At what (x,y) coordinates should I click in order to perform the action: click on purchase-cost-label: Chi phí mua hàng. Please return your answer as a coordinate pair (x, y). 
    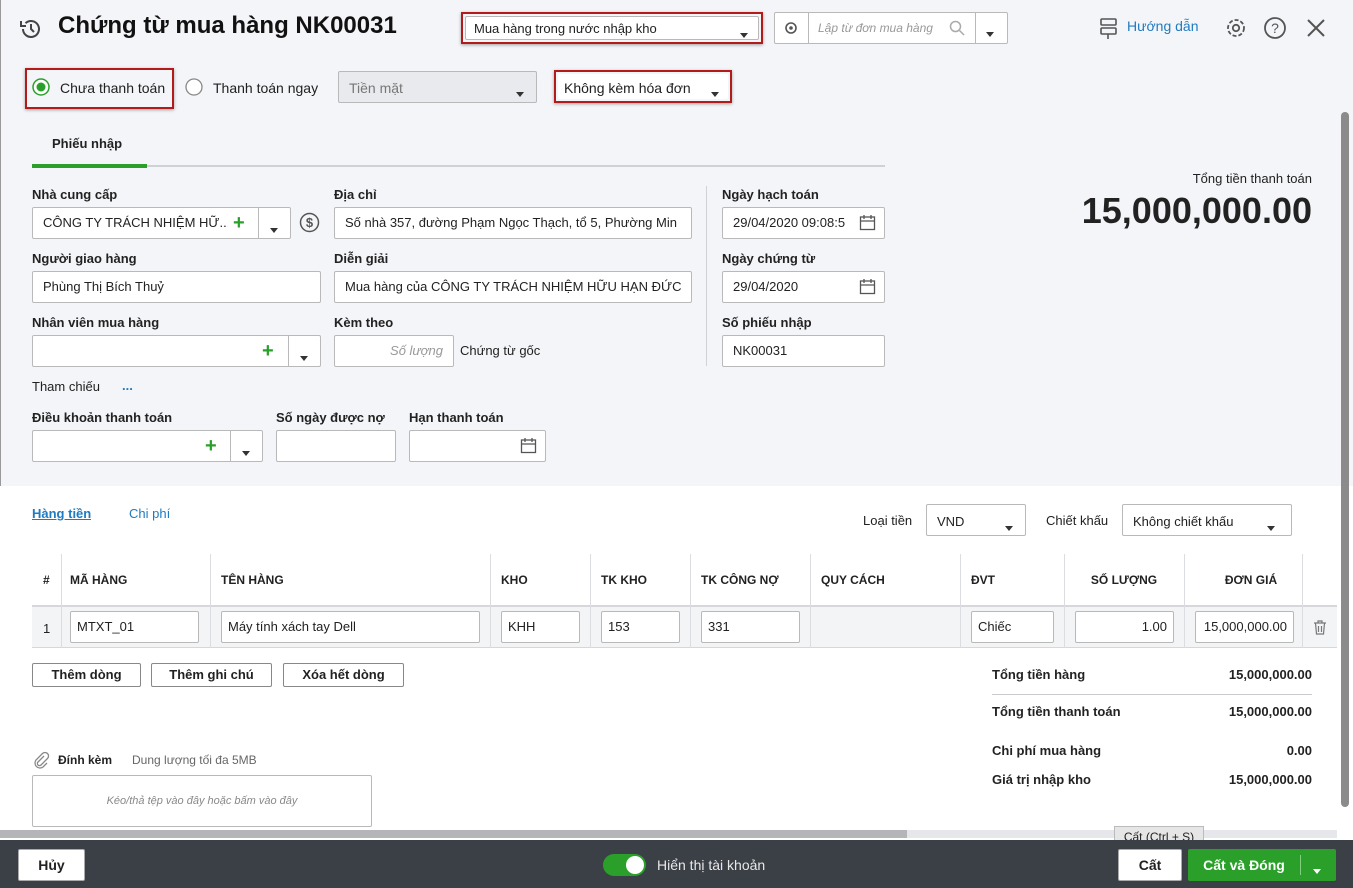
    Looking at the image, I should click on (1047, 750).